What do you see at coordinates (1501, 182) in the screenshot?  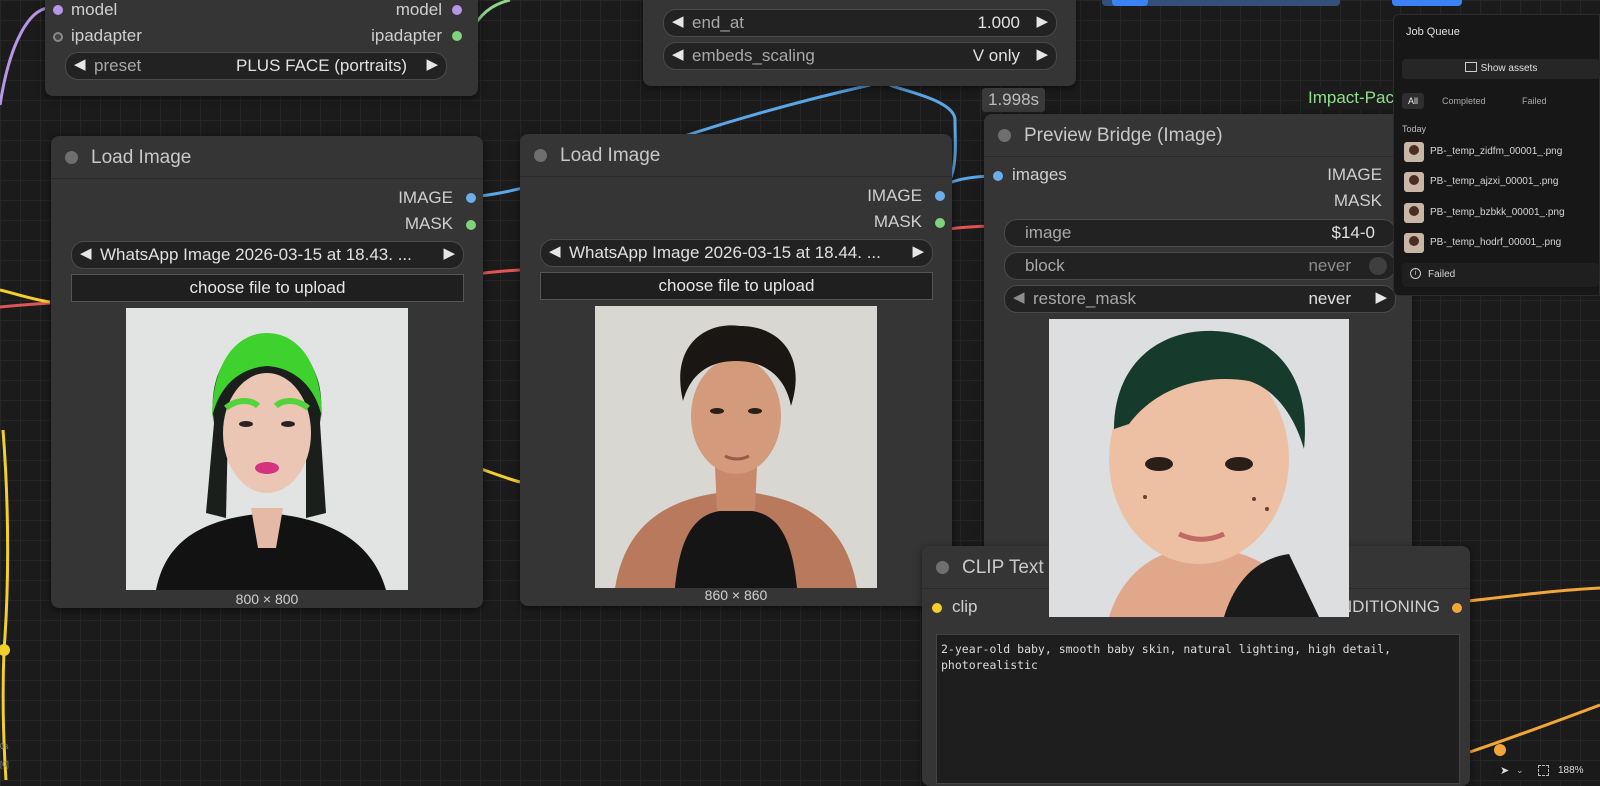 I see `queue-item: PB-_temp_ajzxi_00001_.png` at bounding box center [1501, 182].